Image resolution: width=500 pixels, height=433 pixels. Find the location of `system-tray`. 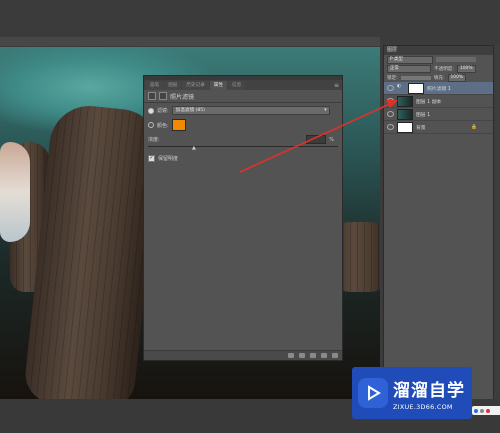

system-tray is located at coordinates (486, 410).